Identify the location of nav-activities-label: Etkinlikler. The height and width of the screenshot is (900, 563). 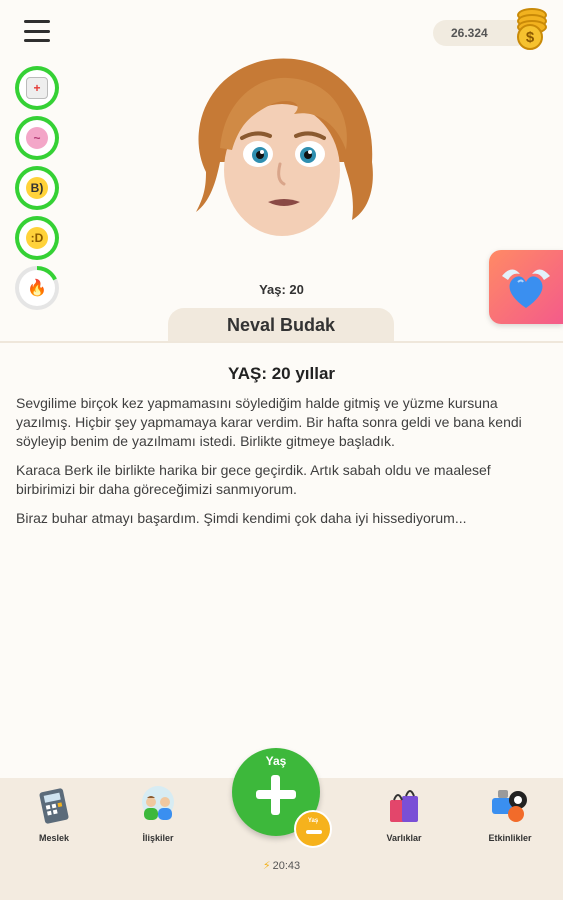
(510, 838).